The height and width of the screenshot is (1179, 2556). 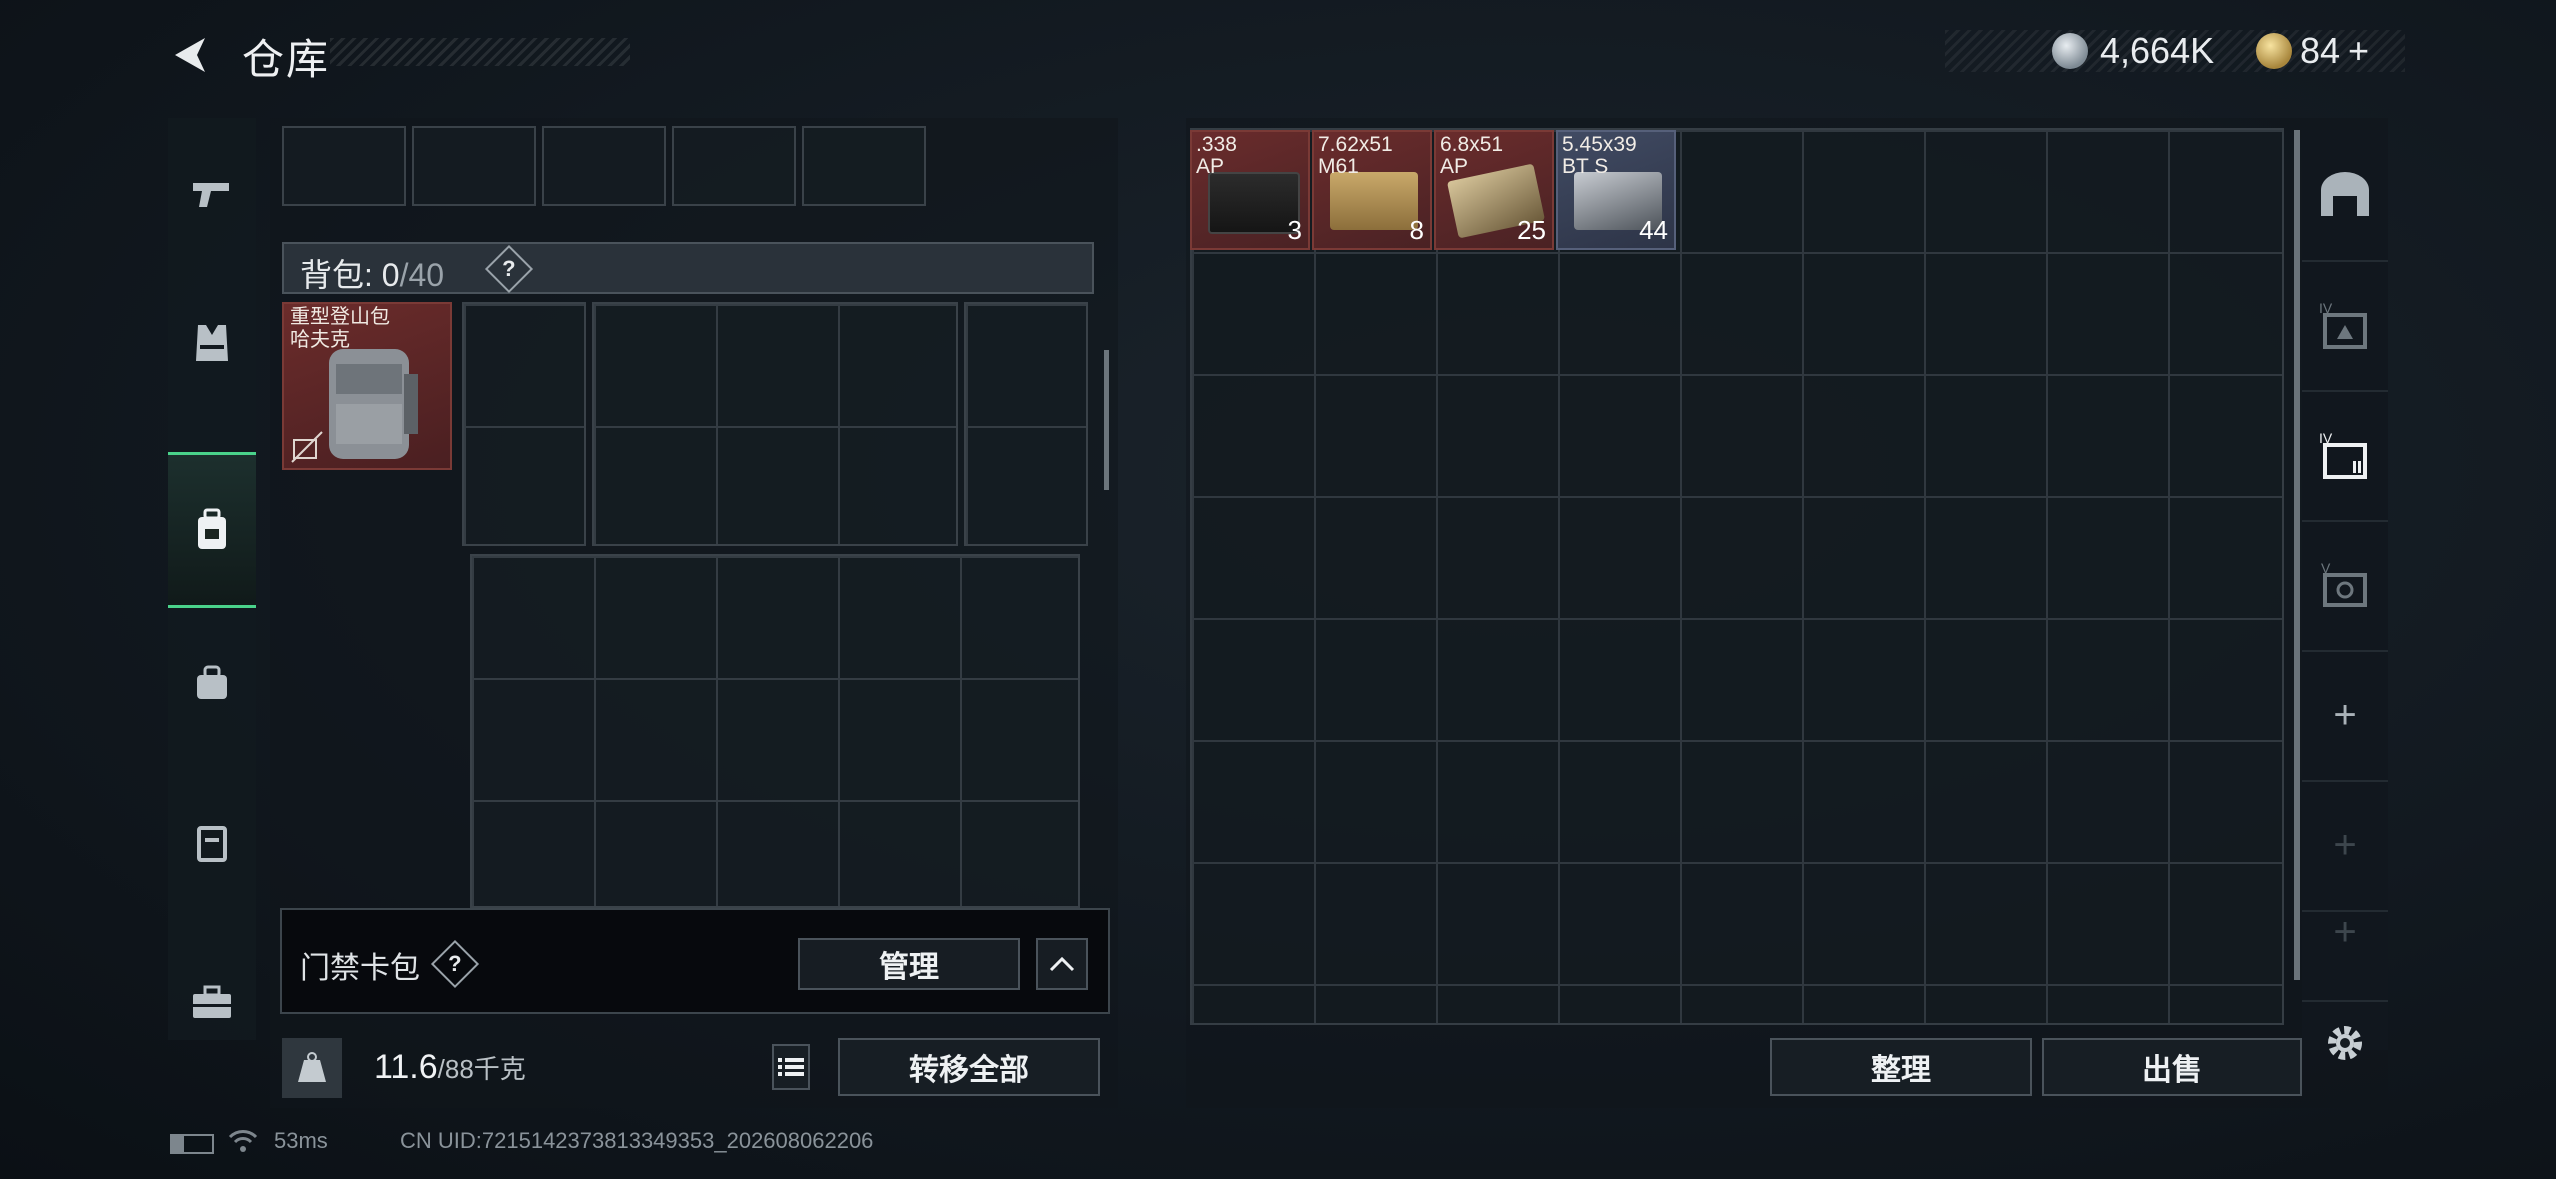 I want to click on nav-armor, so click(x=212, y=343).